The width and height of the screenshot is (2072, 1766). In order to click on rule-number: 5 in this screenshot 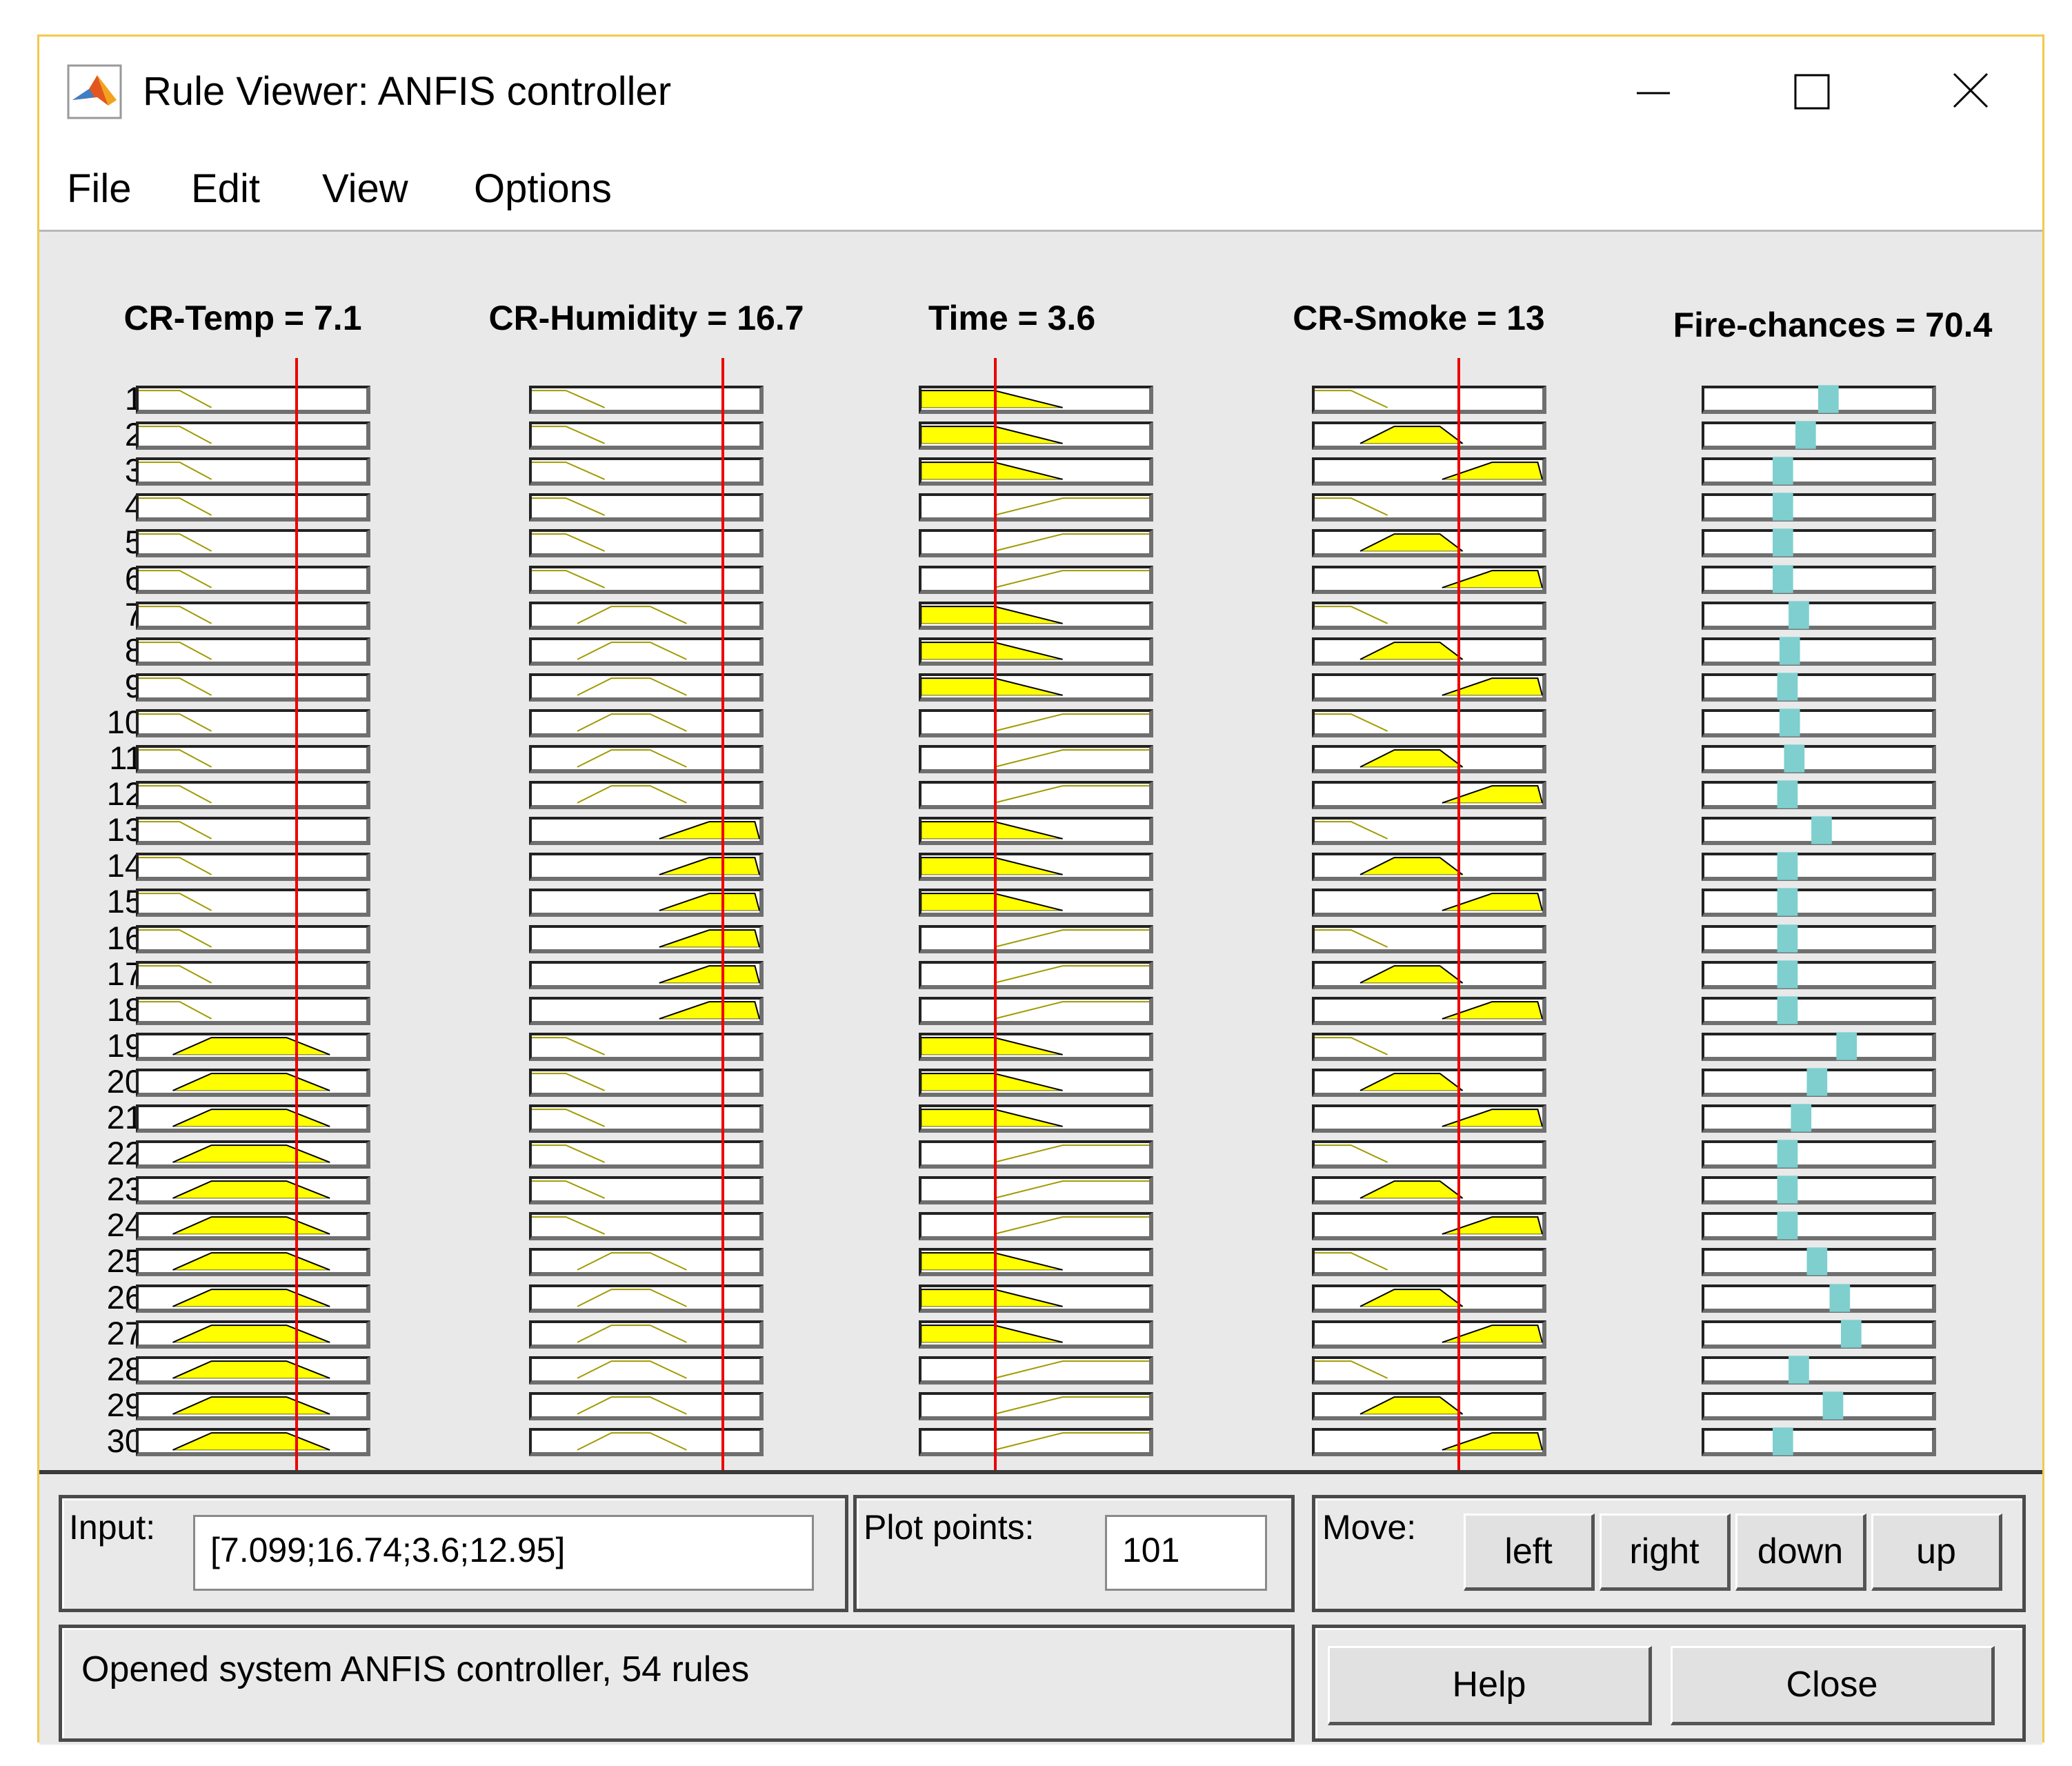, I will do `click(134, 542)`.